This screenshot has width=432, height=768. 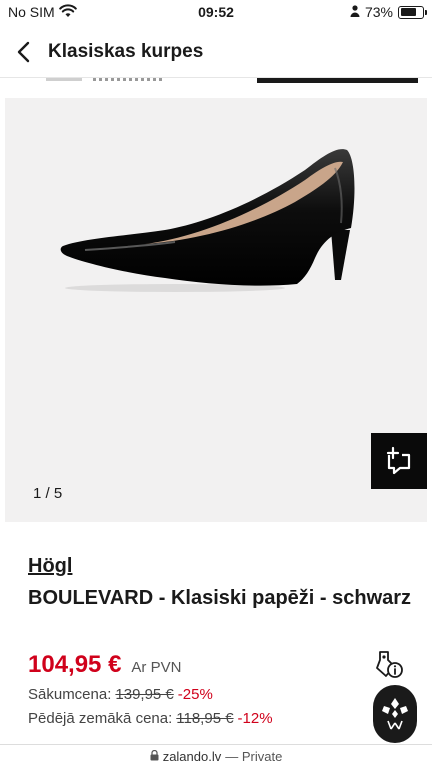 What do you see at coordinates (144, 694) in the screenshot?
I see `original-price: 139,95 €` at bounding box center [144, 694].